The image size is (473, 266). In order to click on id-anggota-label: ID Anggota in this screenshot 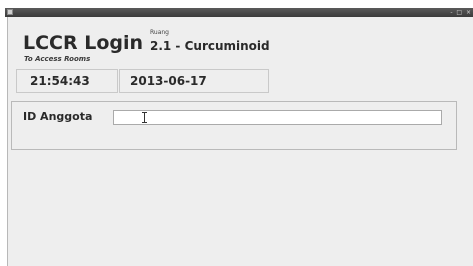, I will do `click(58, 116)`.